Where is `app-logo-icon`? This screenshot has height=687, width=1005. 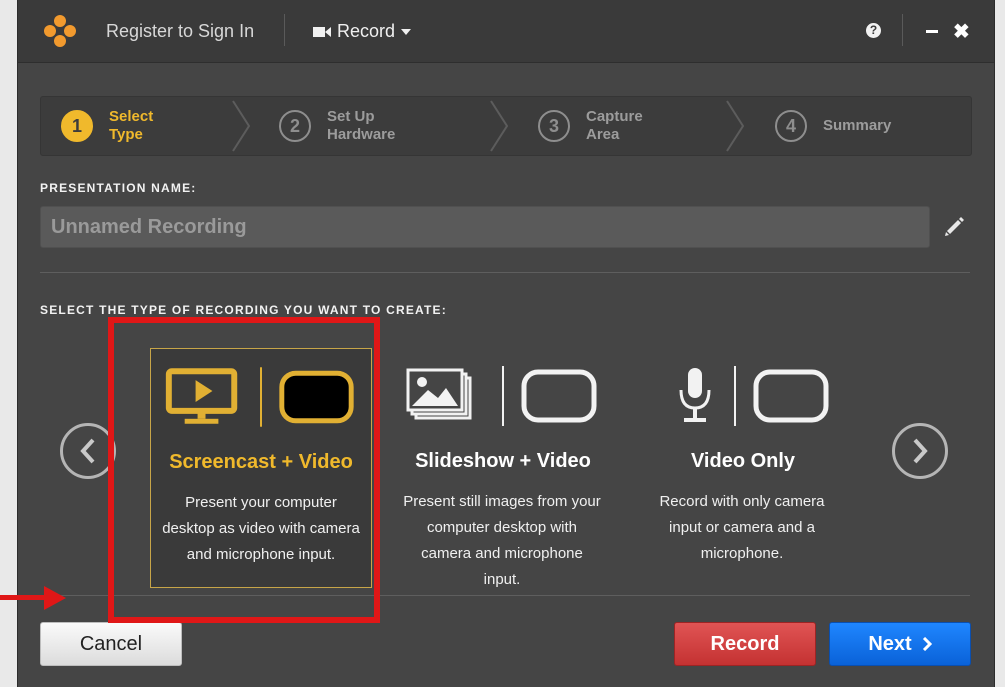
app-logo-icon is located at coordinates (60, 31).